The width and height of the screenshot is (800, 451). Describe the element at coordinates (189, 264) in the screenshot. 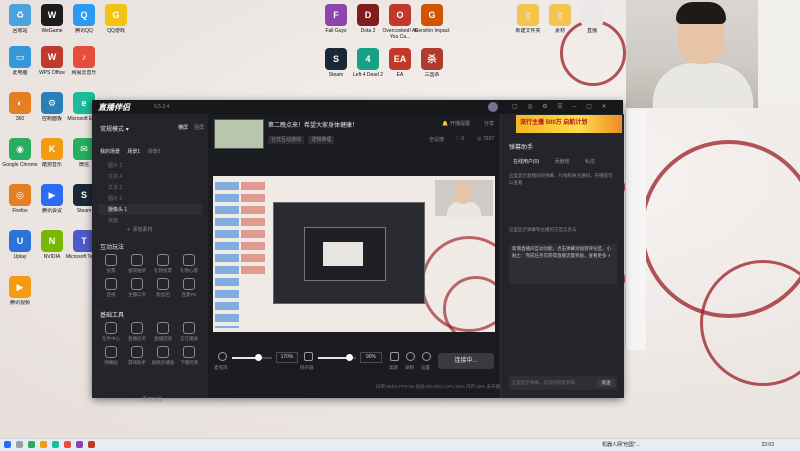

I see `tool-gift-wish: 礼物心愿` at that location.